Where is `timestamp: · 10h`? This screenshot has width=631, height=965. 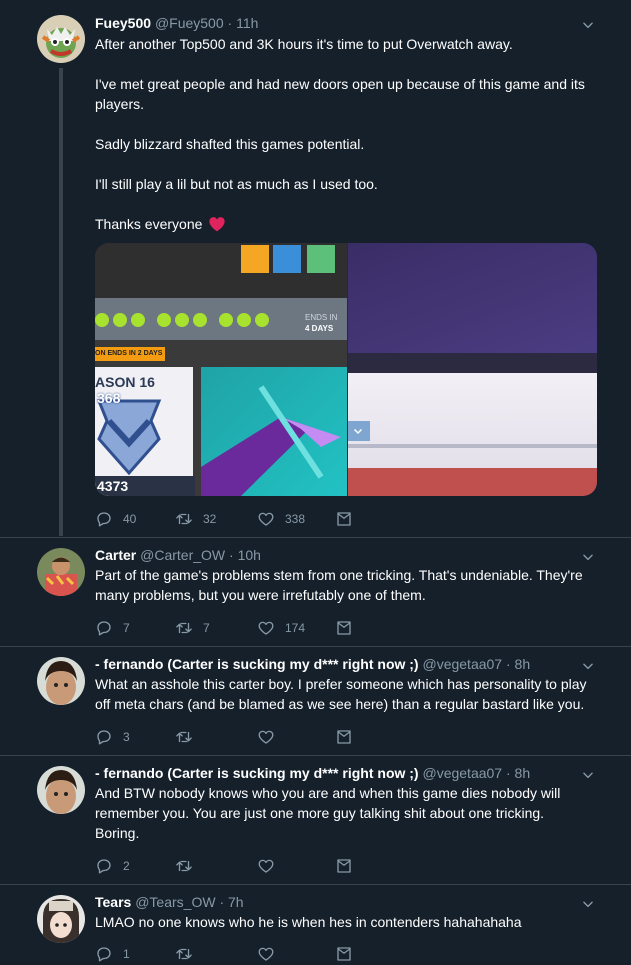 timestamp: · 10h is located at coordinates (245, 555).